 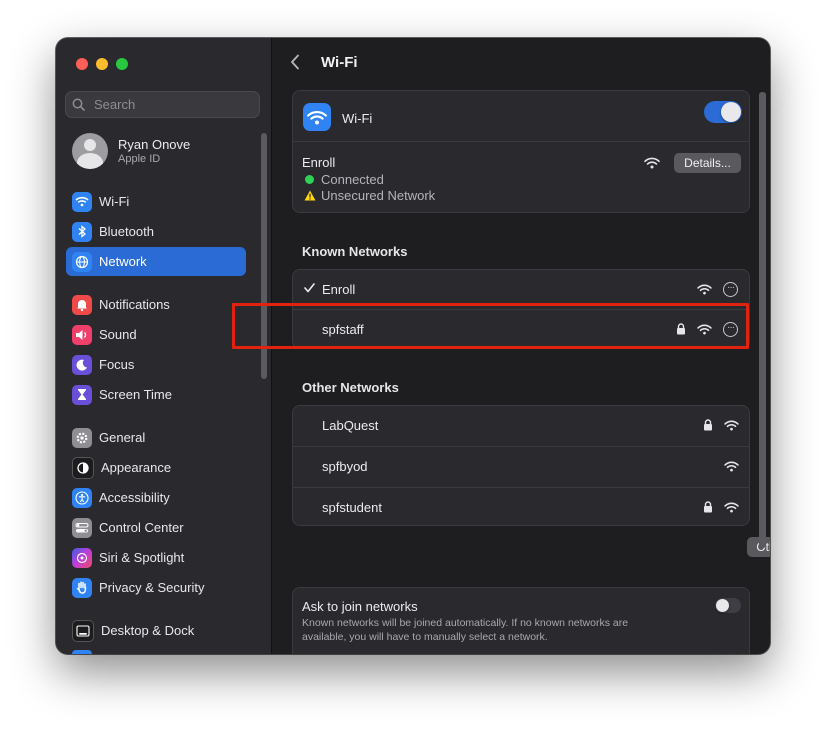 What do you see at coordinates (82, 334) in the screenshot?
I see `speaker-icon` at bounding box center [82, 334].